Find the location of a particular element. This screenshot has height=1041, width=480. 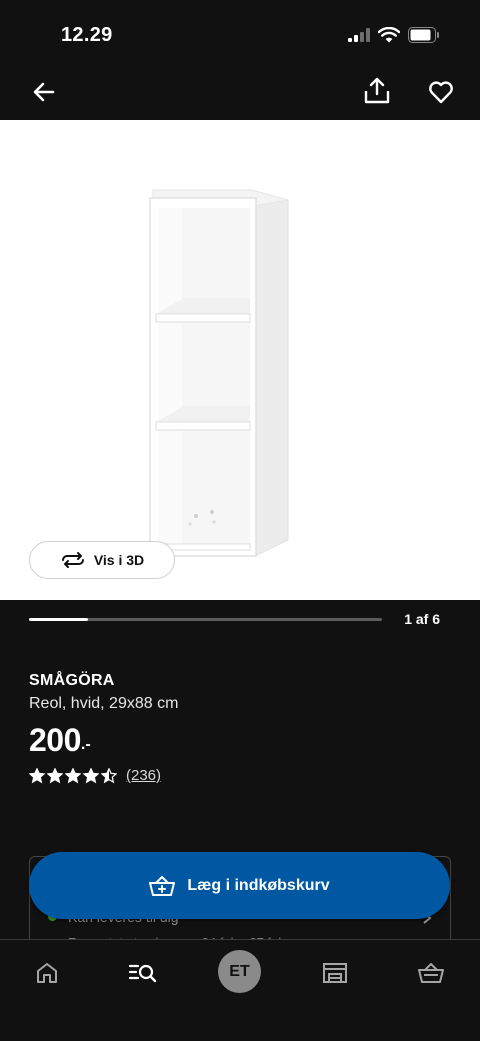

gallery-page-indicator: 1 af 6 is located at coordinates (422, 619).